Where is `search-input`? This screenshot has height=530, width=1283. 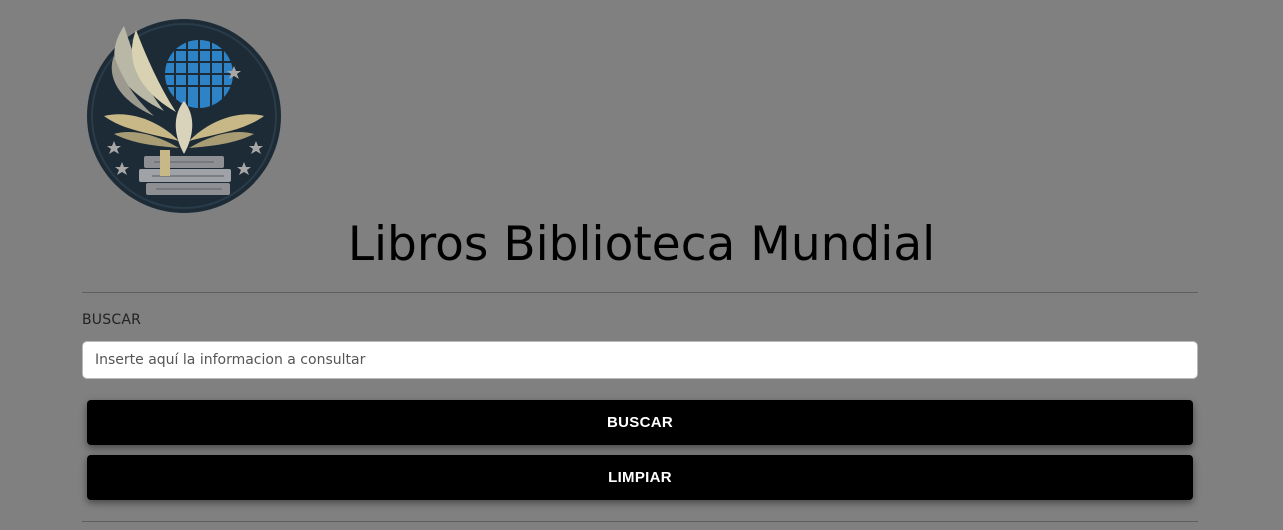
search-input is located at coordinates (640, 360).